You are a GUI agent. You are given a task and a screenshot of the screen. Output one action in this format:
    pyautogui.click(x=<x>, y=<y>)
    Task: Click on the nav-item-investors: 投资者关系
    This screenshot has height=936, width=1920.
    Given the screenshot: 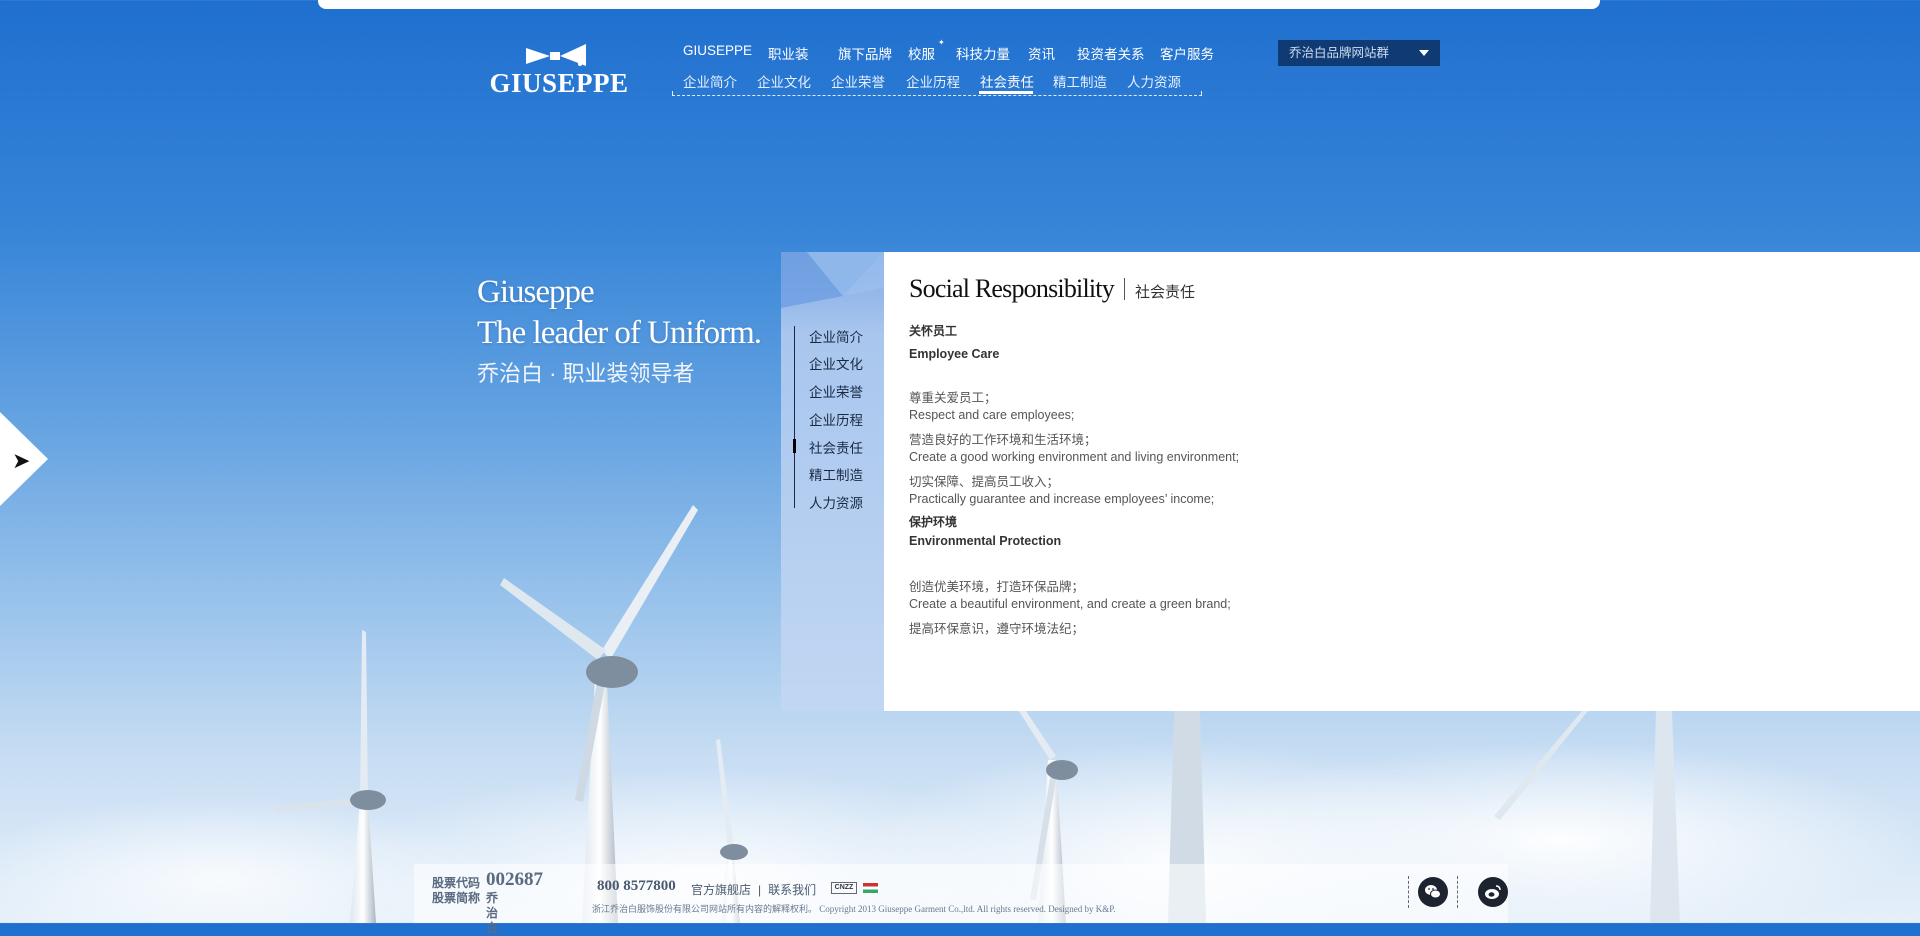 What is the action you would take?
    pyautogui.click(x=1111, y=53)
    